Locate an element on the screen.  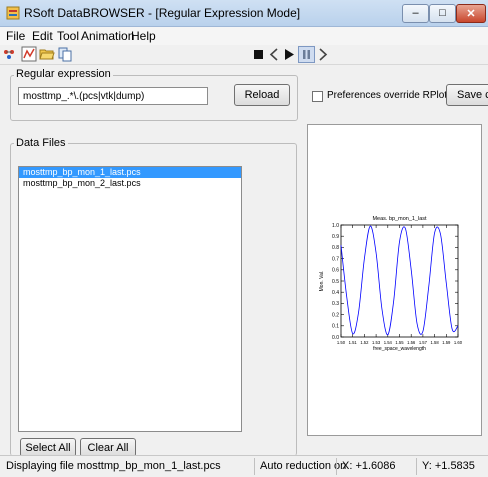
chart-icon is located at coordinates (29, 54).